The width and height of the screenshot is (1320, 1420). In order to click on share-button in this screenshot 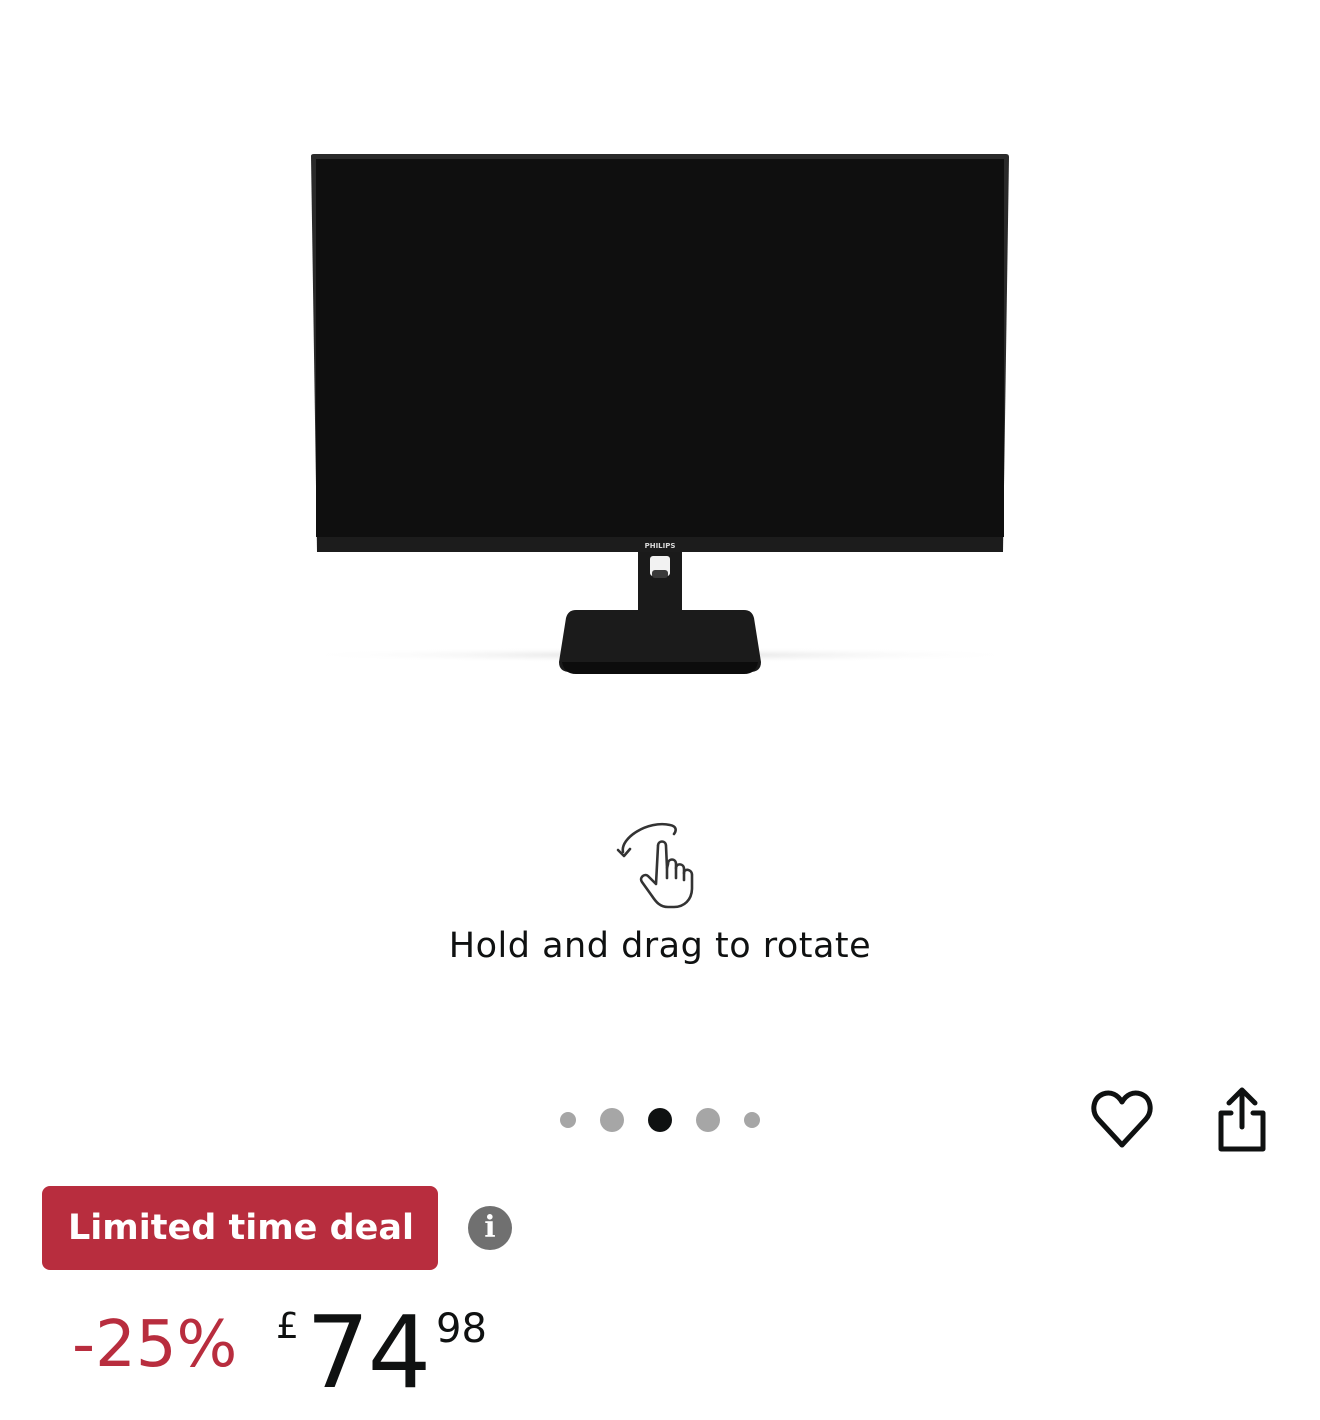, I will do `click(1242, 1120)`.